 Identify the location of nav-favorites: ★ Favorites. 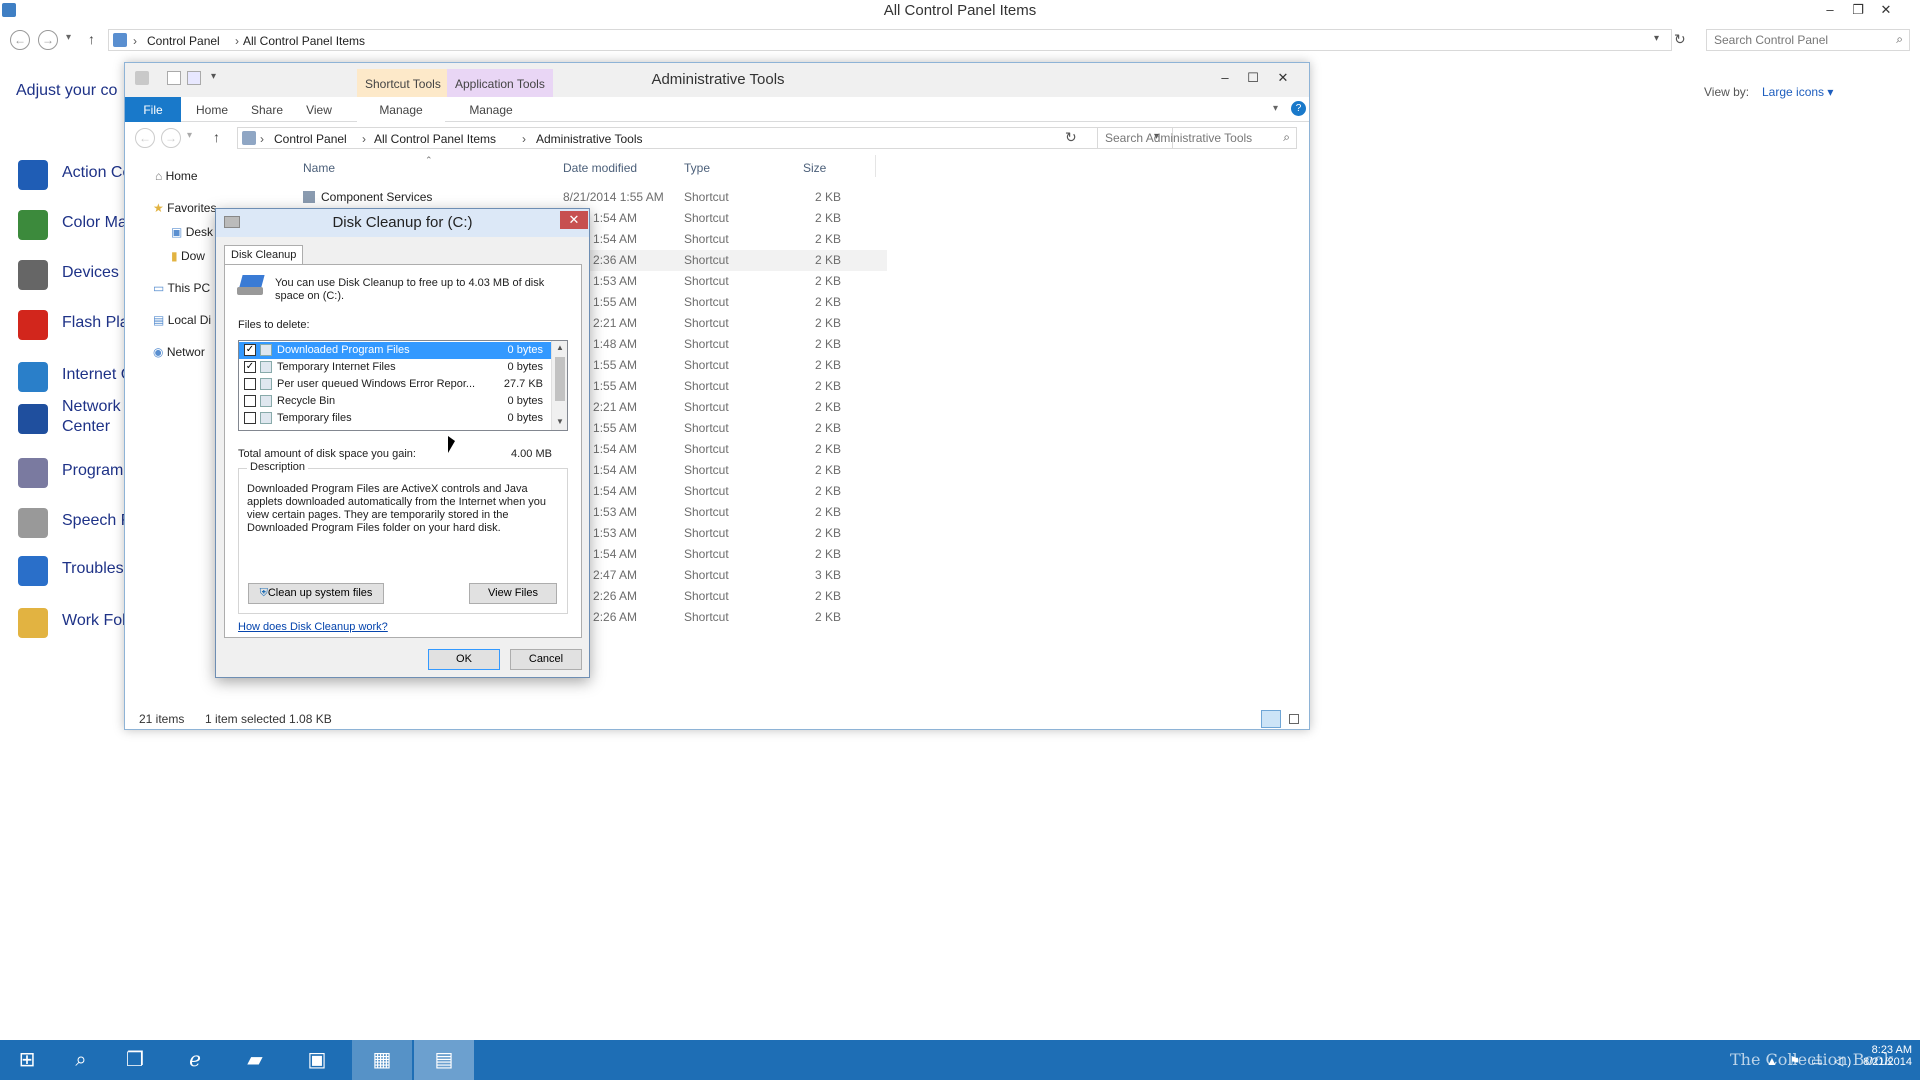
(184, 208).